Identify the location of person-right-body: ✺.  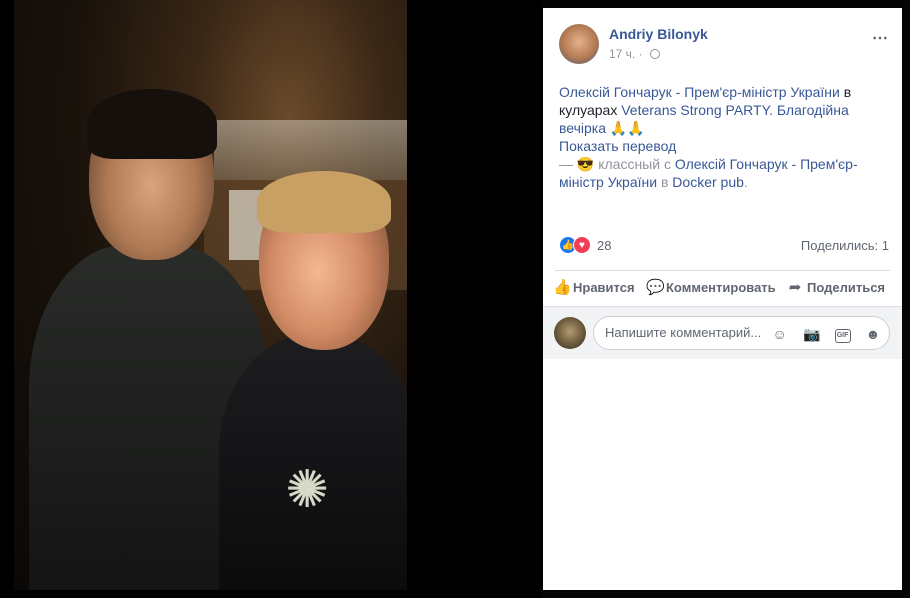
(313, 462).